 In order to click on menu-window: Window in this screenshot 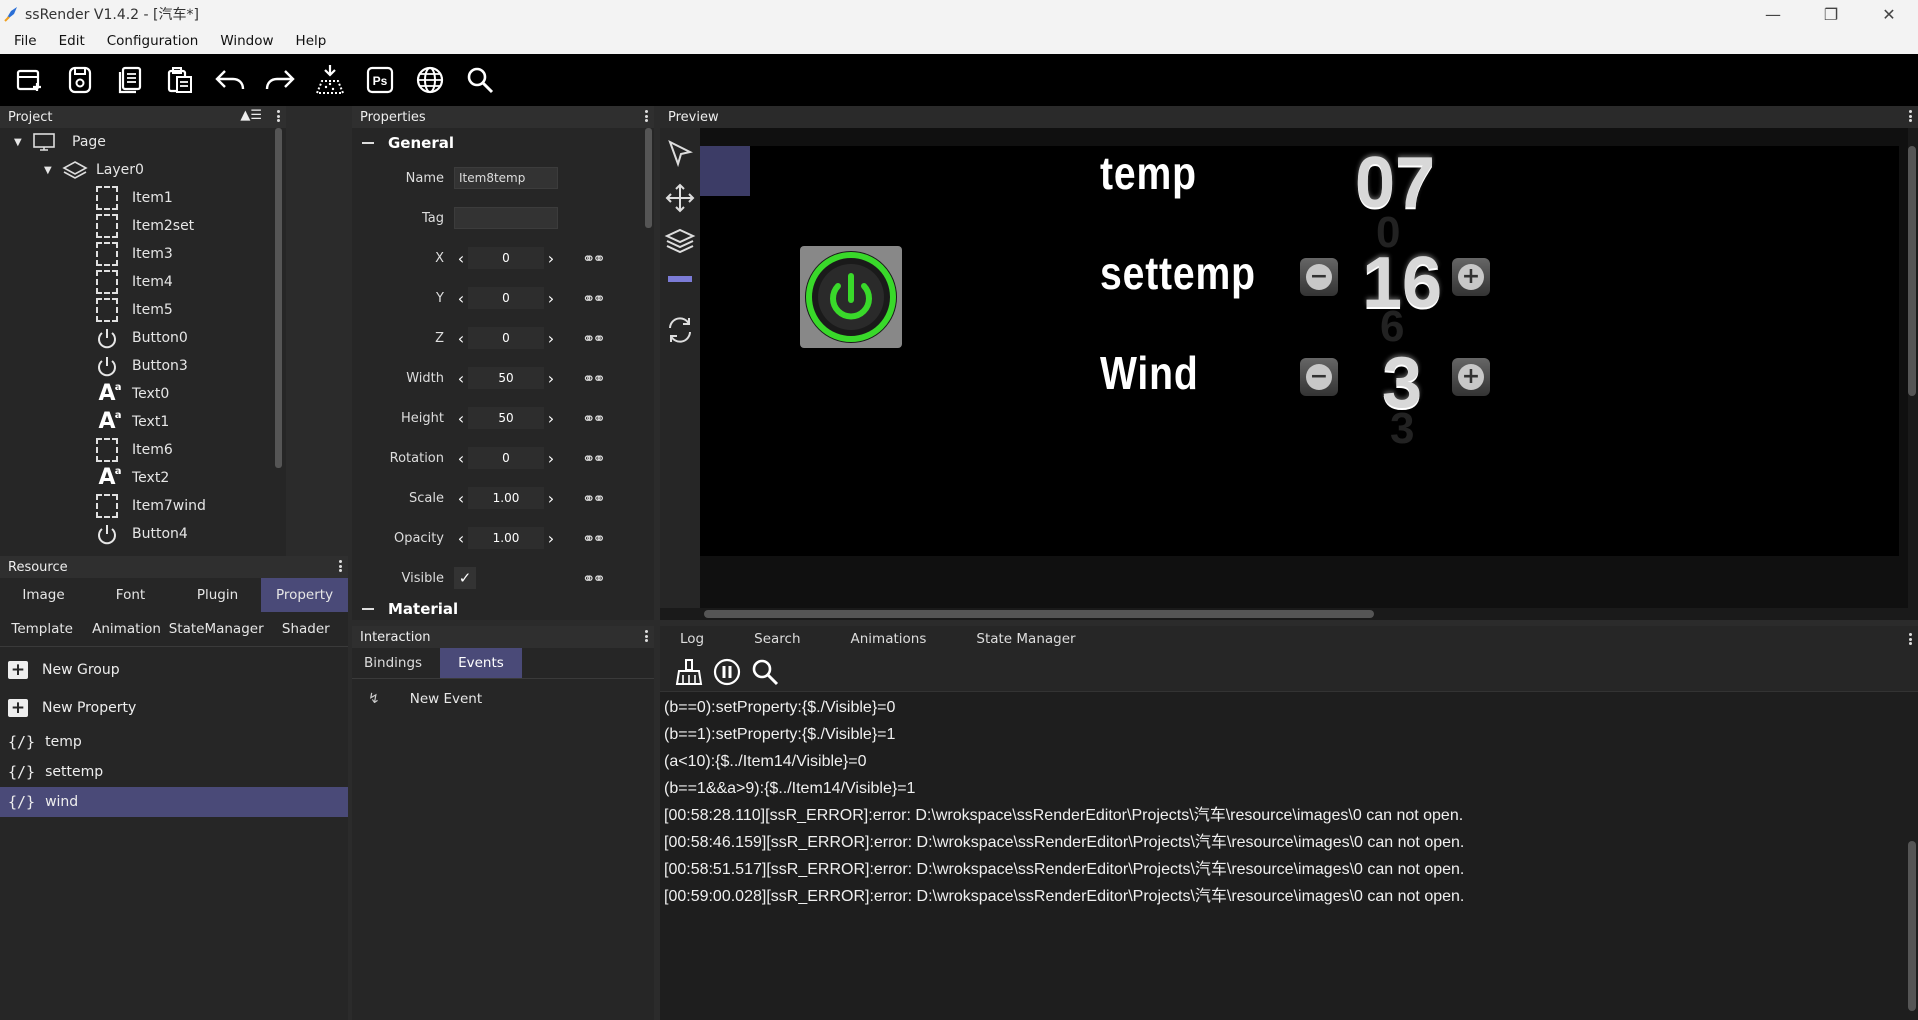, I will do `click(246, 41)`.